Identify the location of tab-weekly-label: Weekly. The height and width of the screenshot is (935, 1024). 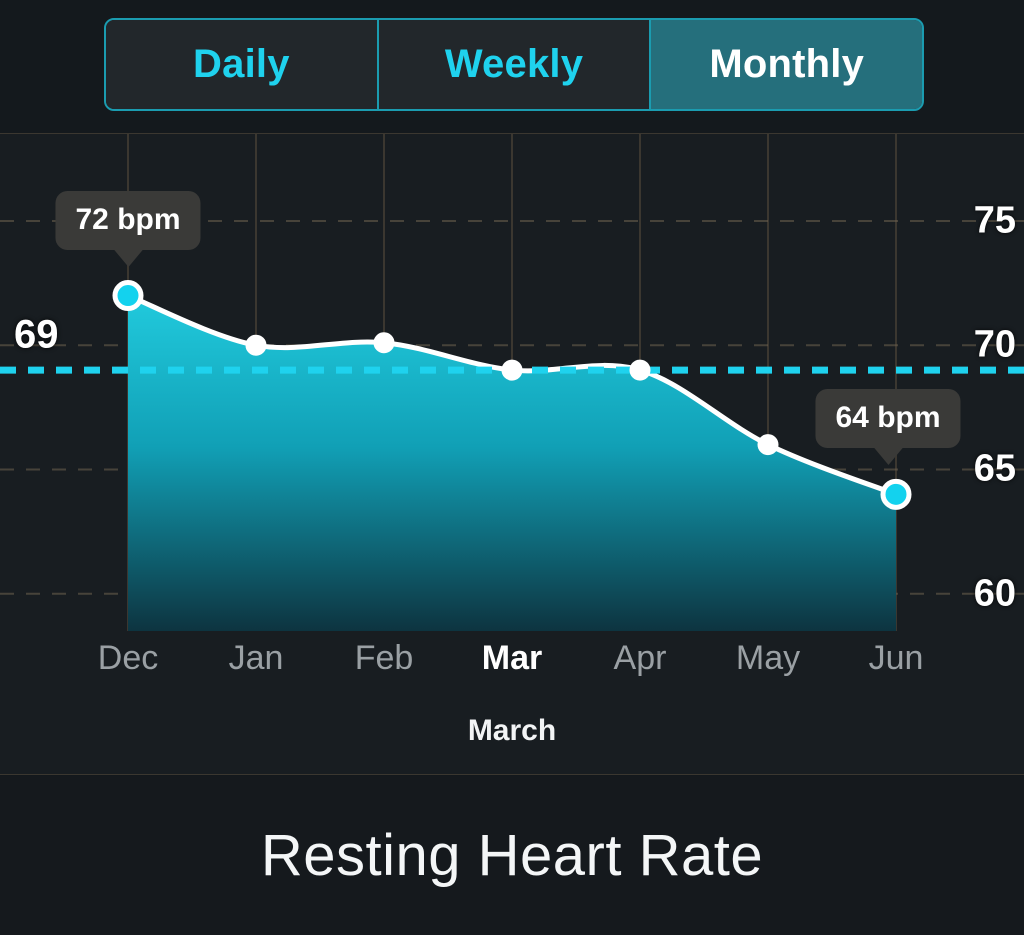
(514, 64).